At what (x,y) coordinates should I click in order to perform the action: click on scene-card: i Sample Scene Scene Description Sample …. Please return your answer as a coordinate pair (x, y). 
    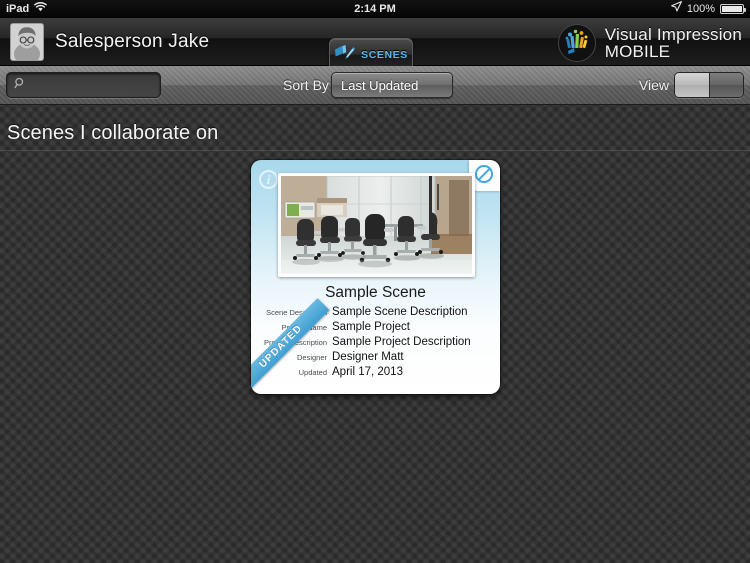
    Looking at the image, I should click on (375, 277).